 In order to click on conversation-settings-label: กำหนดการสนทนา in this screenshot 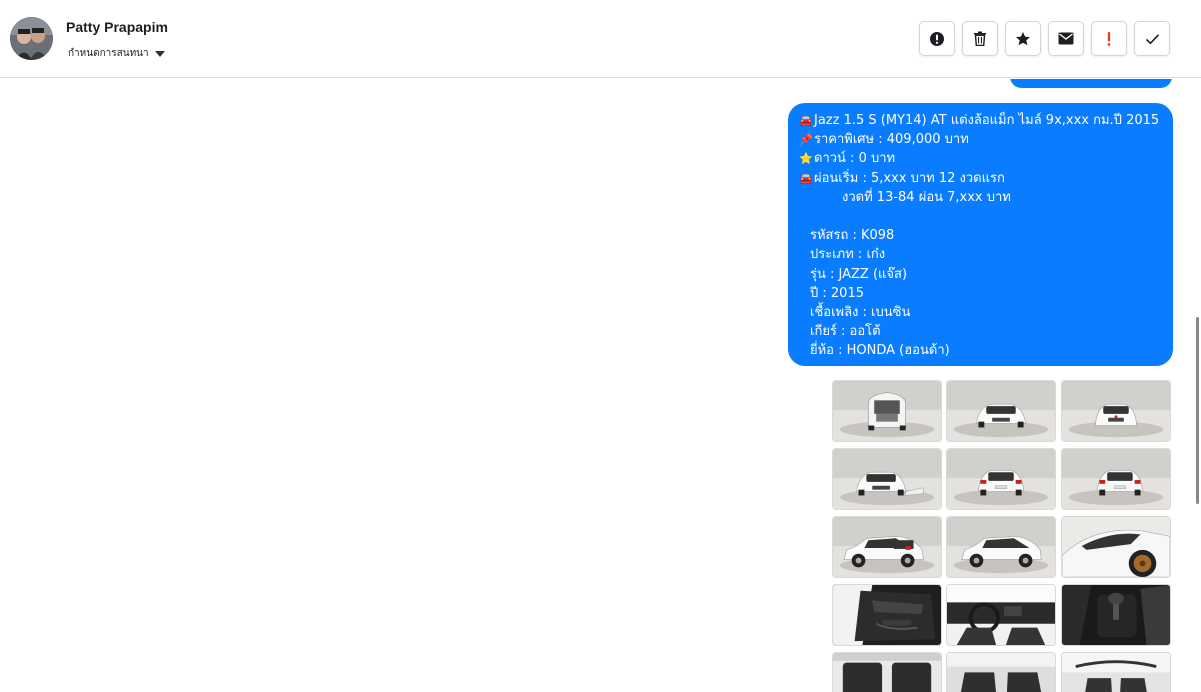, I will do `click(108, 53)`.